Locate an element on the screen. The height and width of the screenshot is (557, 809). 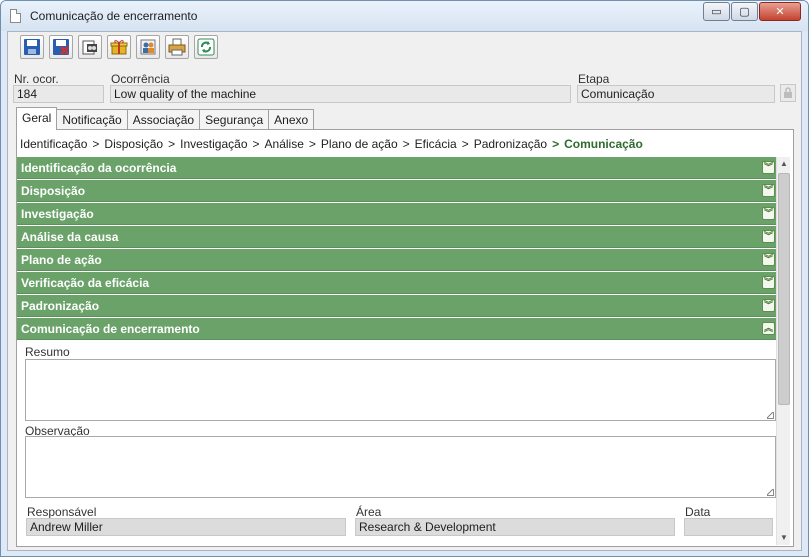
print-icon is located at coordinates (177, 47).